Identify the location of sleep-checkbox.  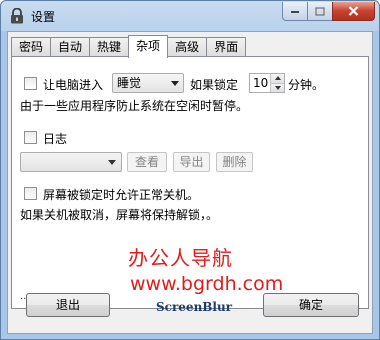
(30, 83).